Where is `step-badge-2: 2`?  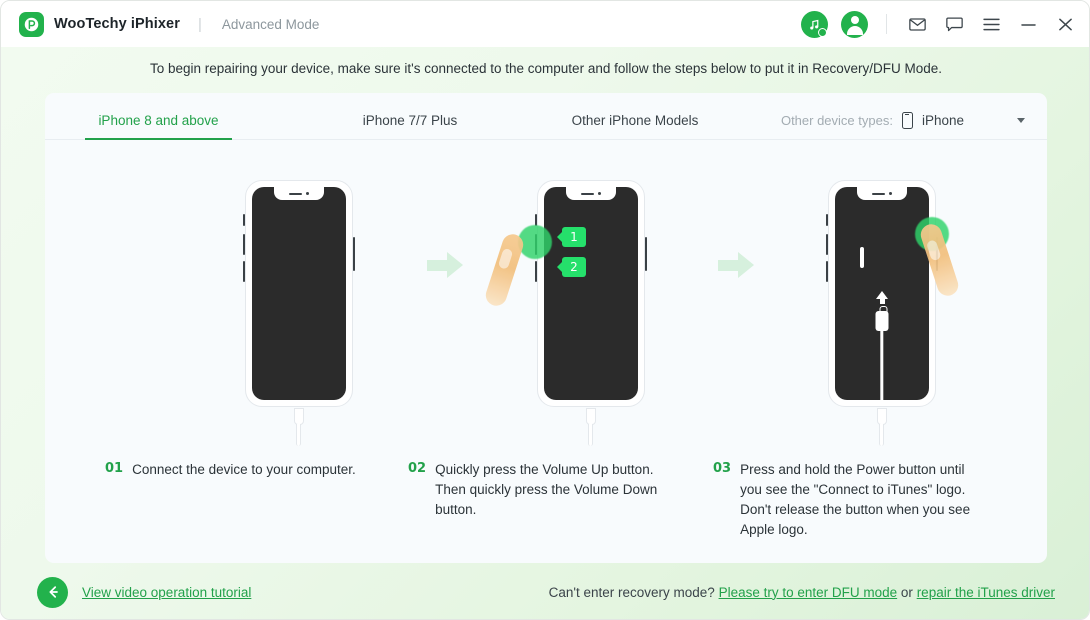 step-badge-2: 2 is located at coordinates (571, 267).